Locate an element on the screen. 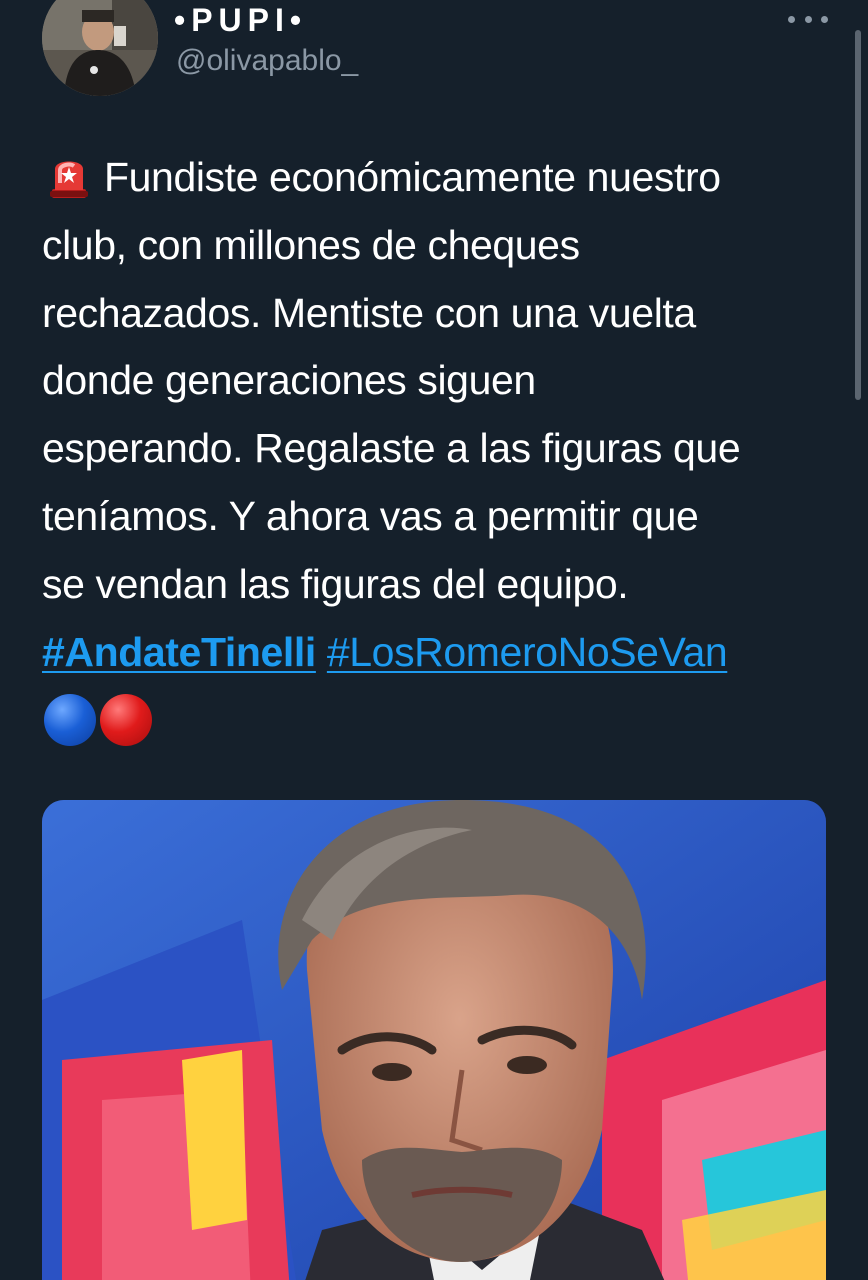 This screenshot has height=1280, width=868. tweet-line-text: Fundiste económicamente nuestro is located at coordinates (412, 177).